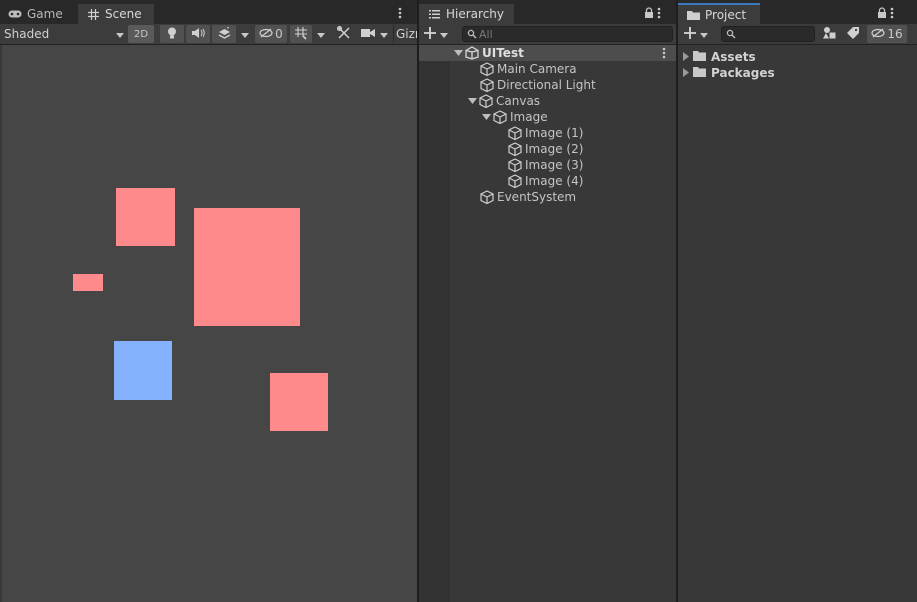 This screenshot has height=602, width=917. What do you see at coordinates (829, 34) in the screenshot?
I see `filter-by-type-button` at bounding box center [829, 34].